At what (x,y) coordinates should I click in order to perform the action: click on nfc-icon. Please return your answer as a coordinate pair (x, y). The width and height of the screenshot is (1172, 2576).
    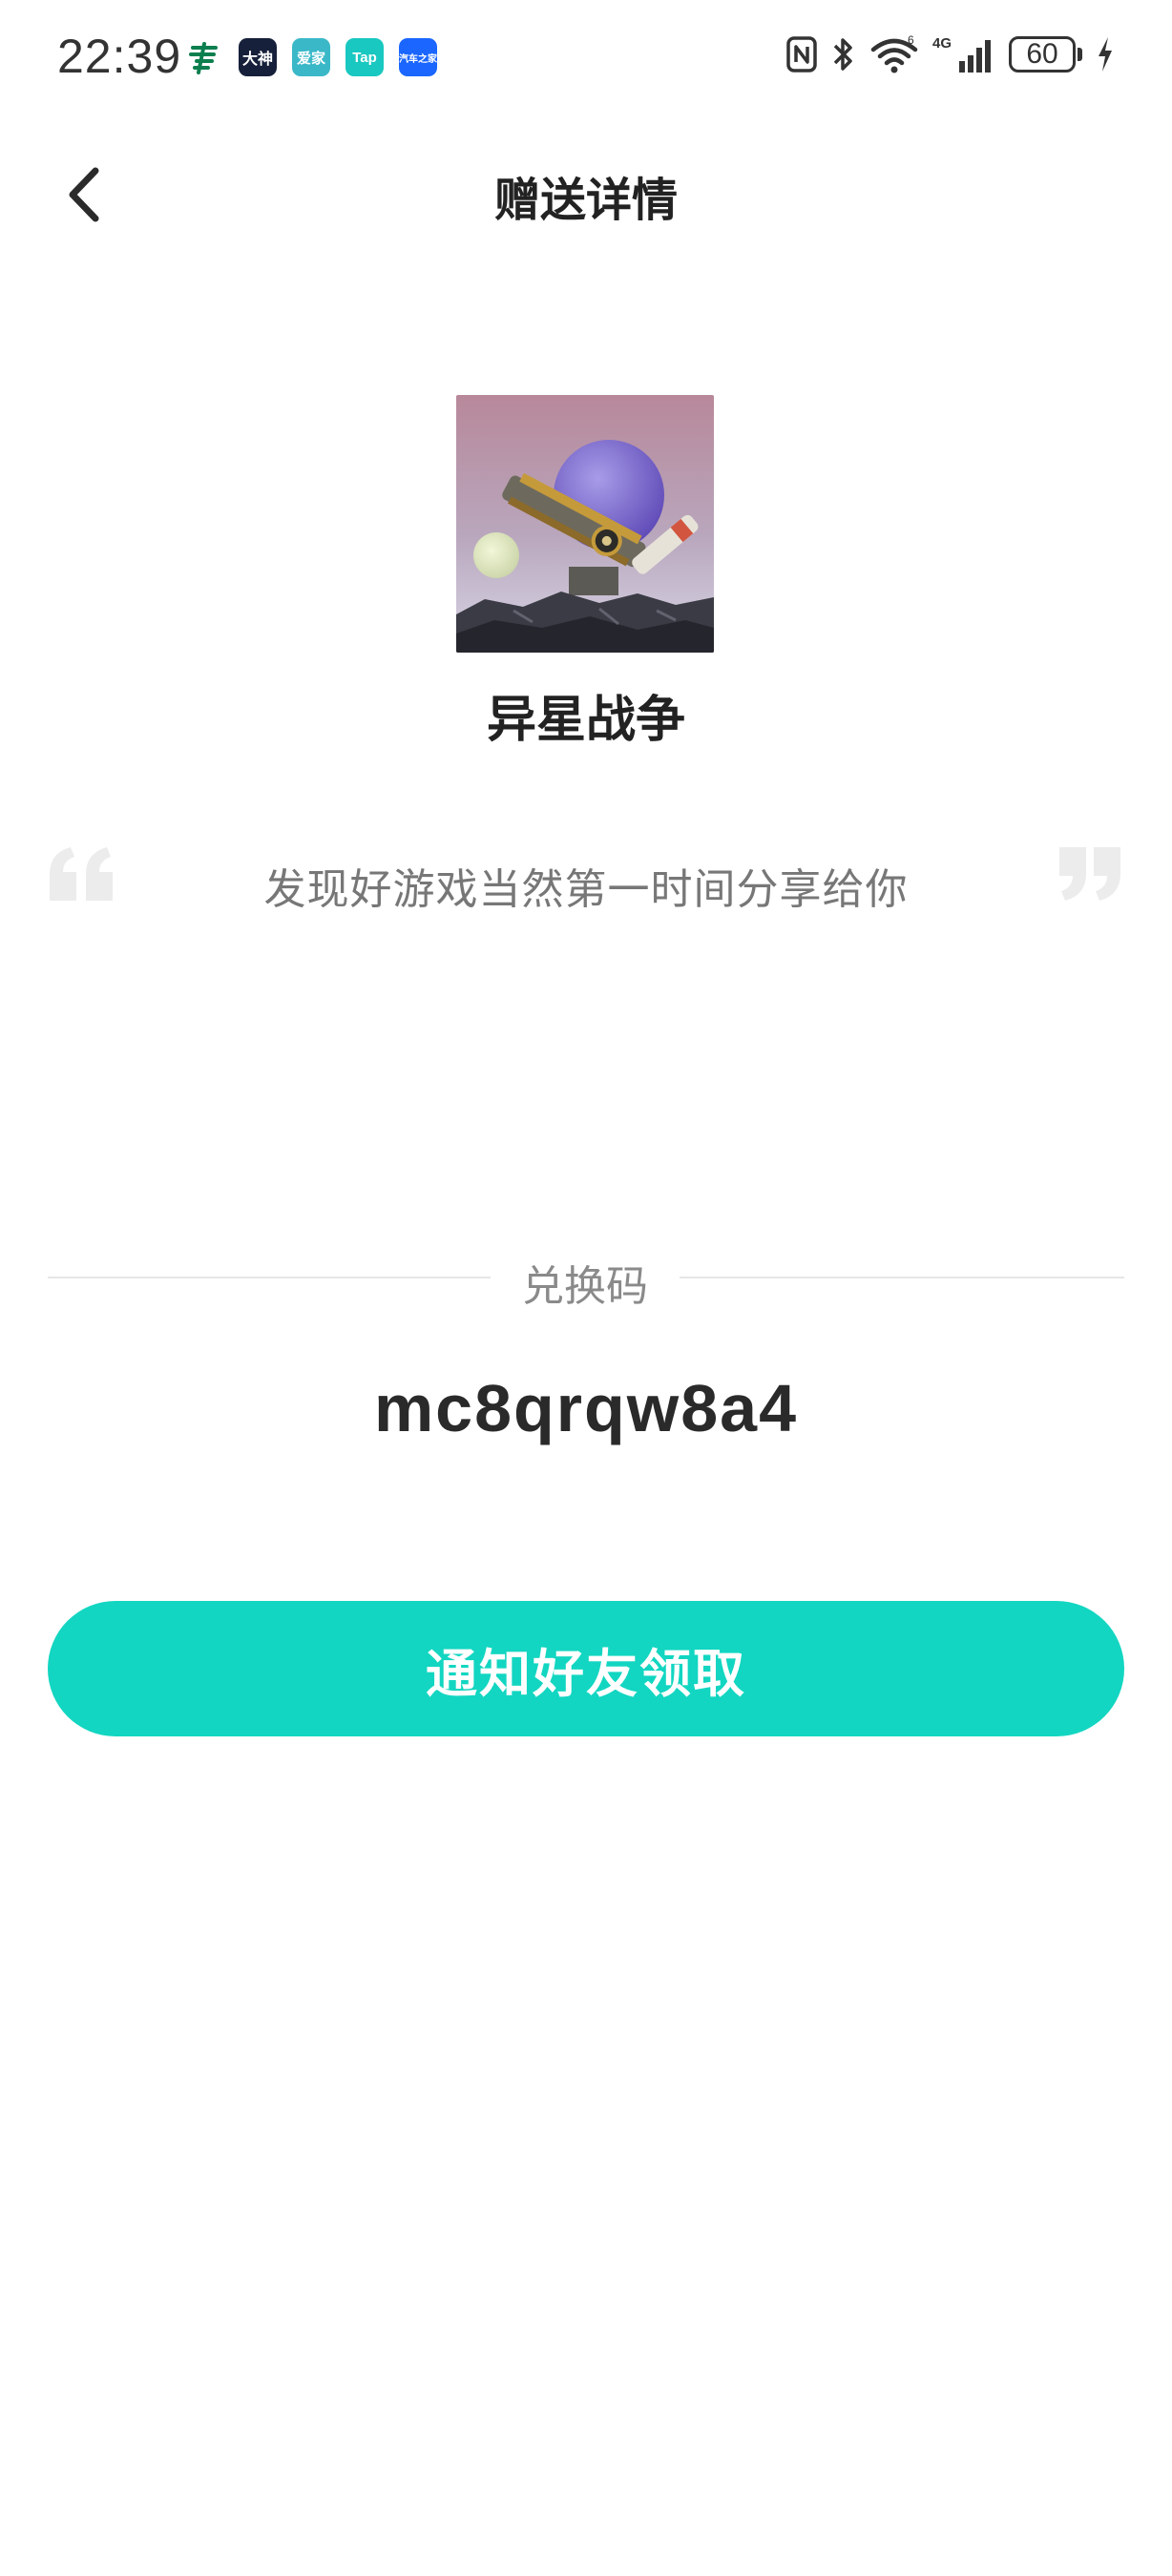
    Looking at the image, I should click on (801, 54).